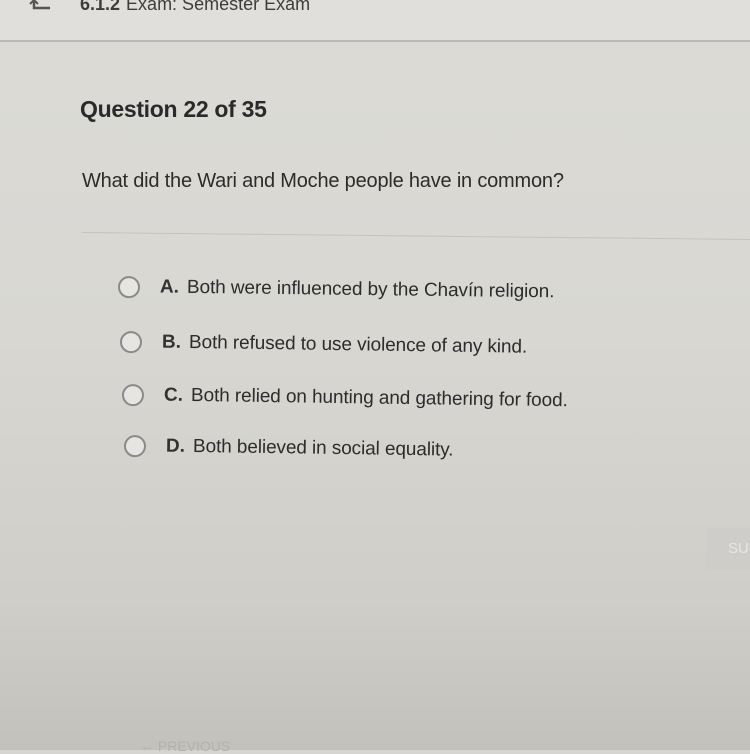 This screenshot has width=750, height=754. What do you see at coordinates (100, 7) in the screenshot?
I see `exam-code: 6.1.2` at bounding box center [100, 7].